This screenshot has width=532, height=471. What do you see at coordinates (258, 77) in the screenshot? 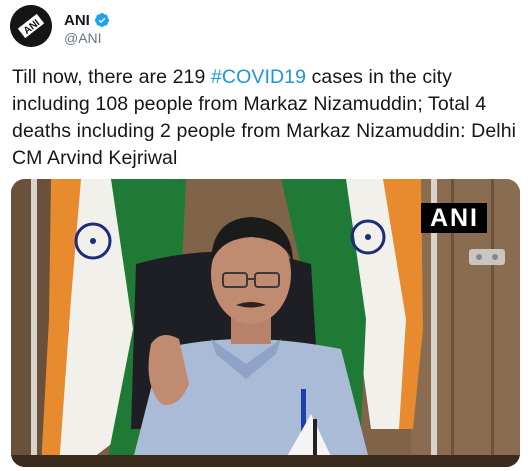
I see `hashtag-link: #COVID19` at bounding box center [258, 77].